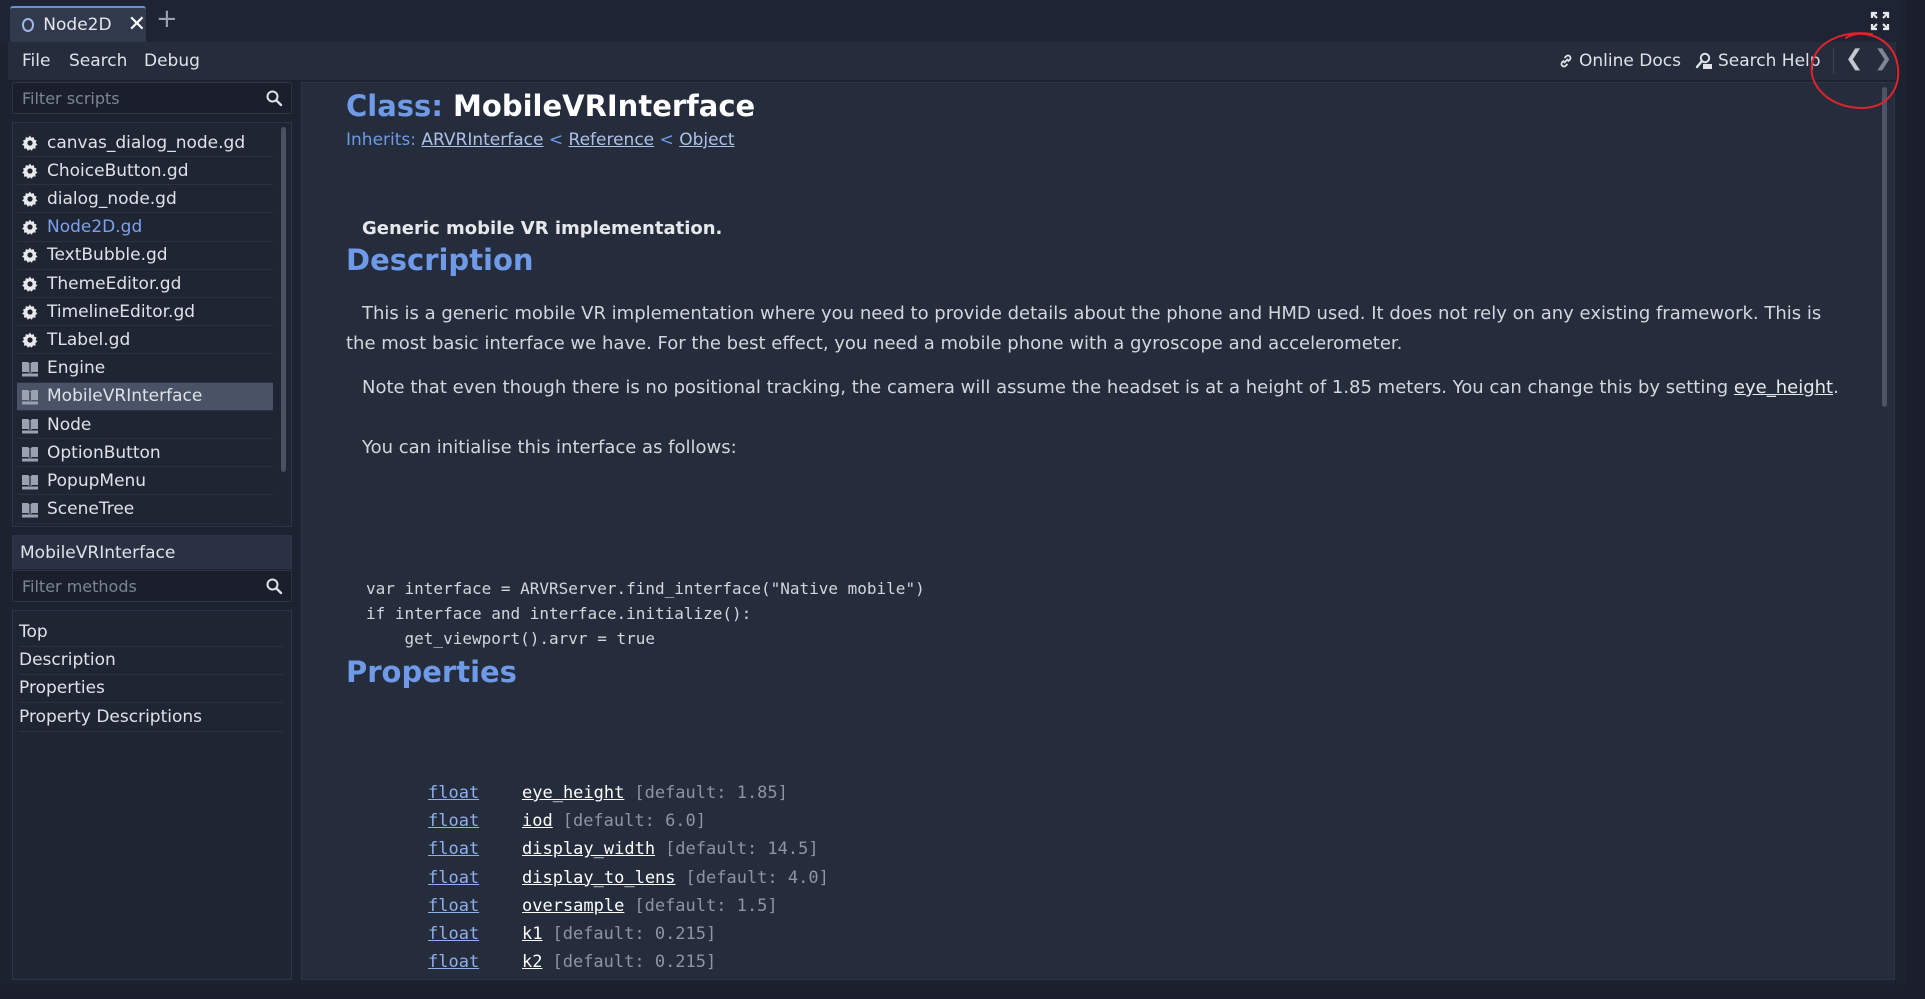  What do you see at coordinates (742, 849) in the screenshot?
I see `property-default: [default: 14.5]` at bounding box center [742, 849].